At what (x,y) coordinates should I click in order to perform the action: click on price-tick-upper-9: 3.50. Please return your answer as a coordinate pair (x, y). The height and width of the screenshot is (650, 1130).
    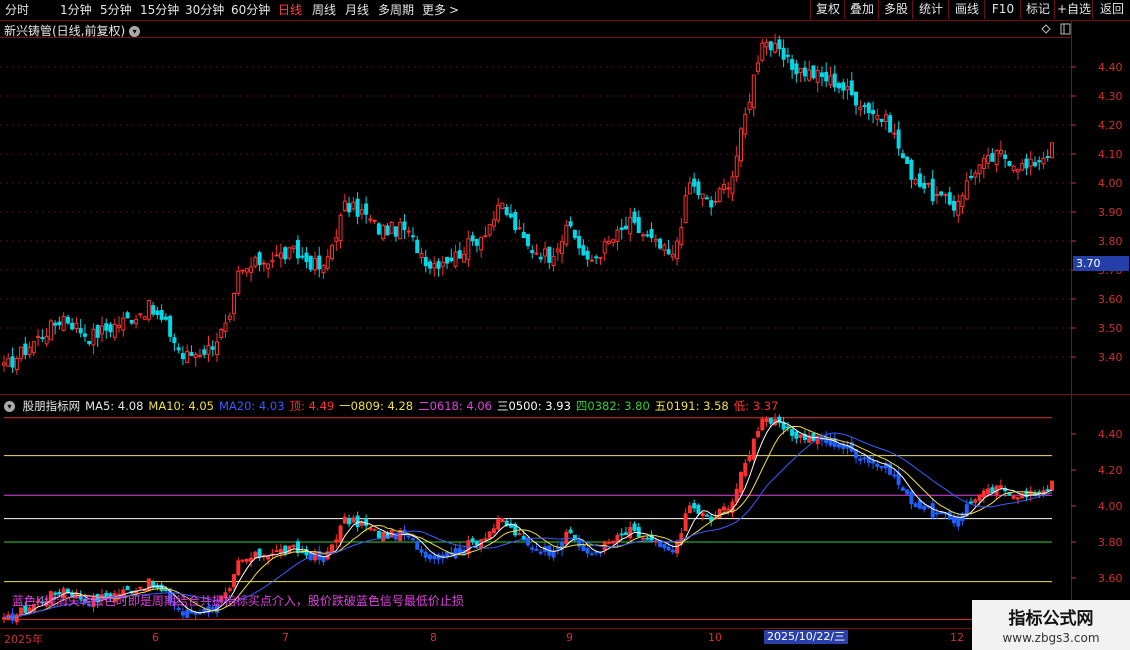
    Looking at the image, I should click on (1110, 328).